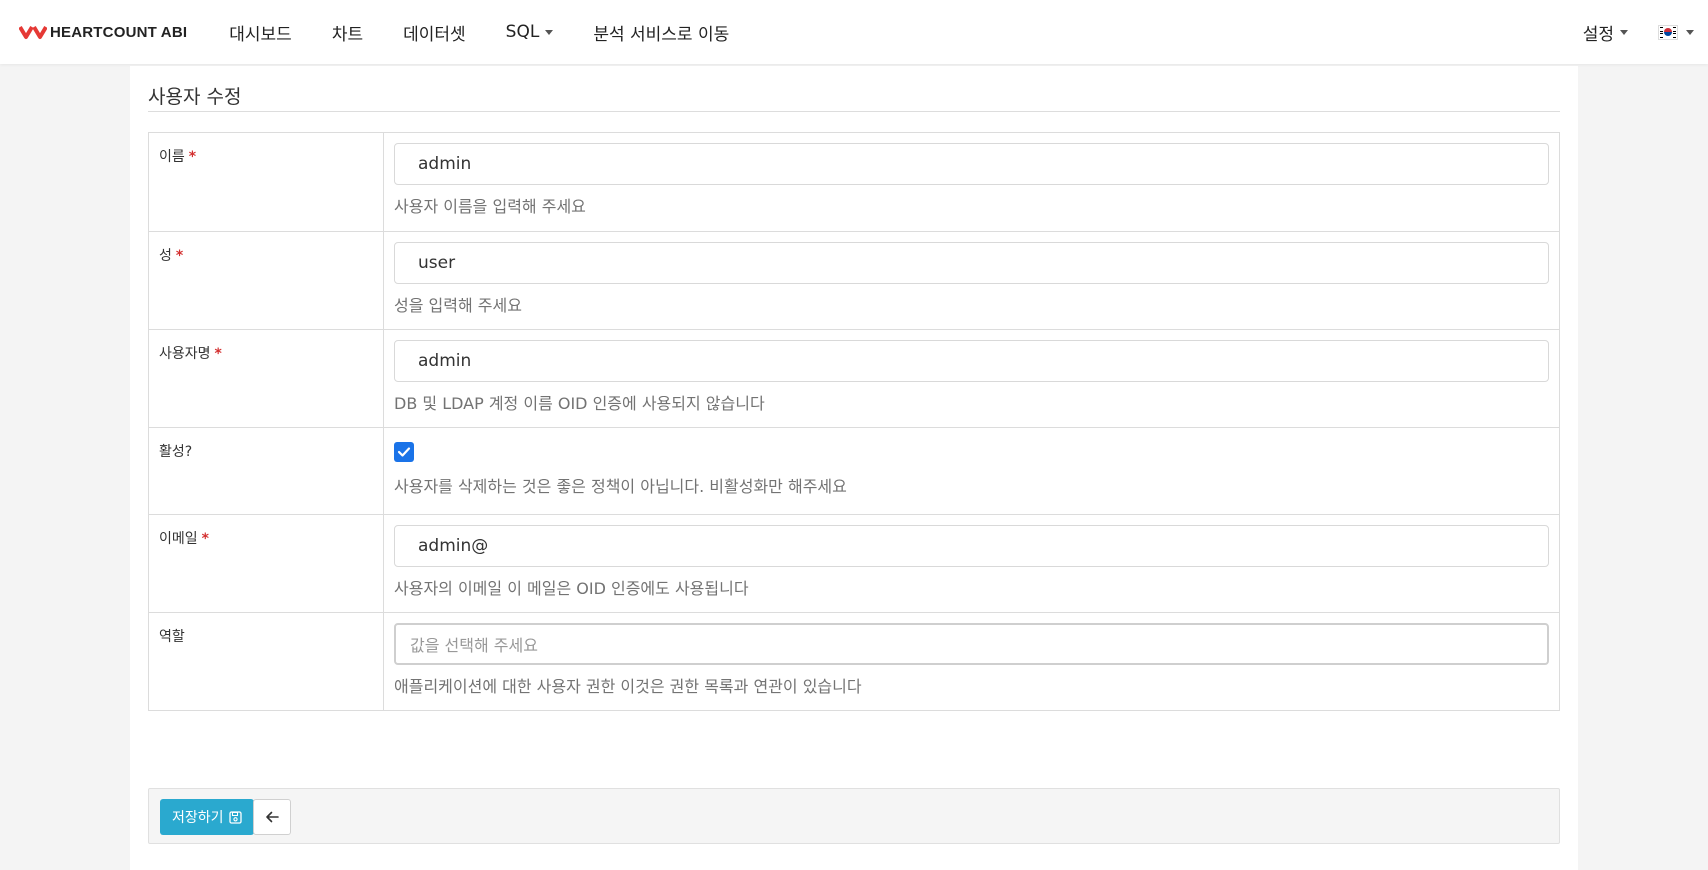  I want to click on brand-logo: HEARTCOUNT ABI, so click(103, 32).